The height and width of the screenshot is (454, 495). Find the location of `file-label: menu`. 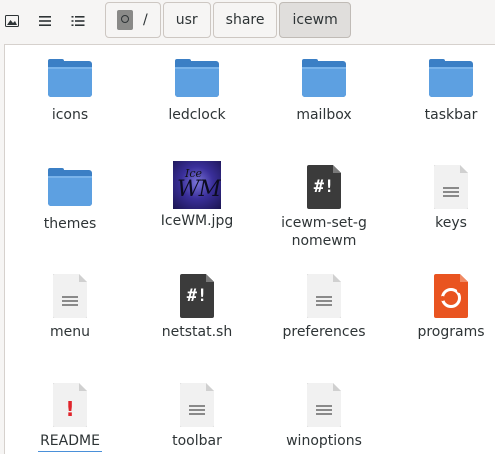

file-label: menu is located at coordinates (70, 332).